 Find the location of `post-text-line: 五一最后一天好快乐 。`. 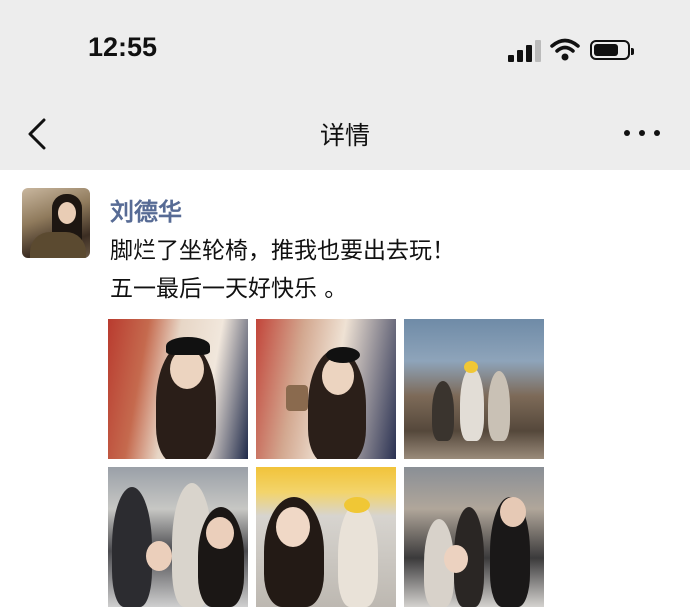

post-text-line: 五一最后一天好快乐 。 is located at coordinates (229, 289).